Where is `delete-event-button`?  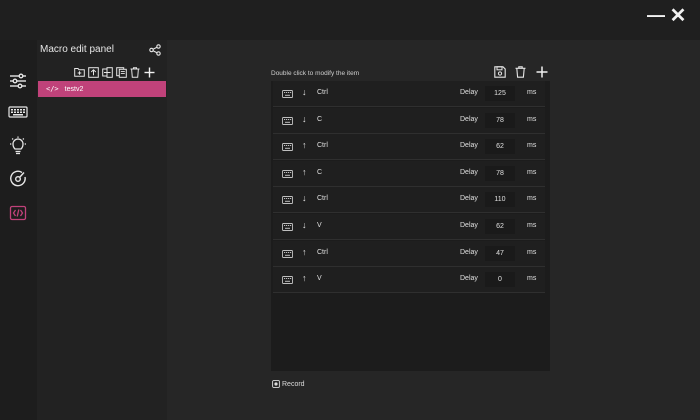 delete-event-button is located at coordinates (520, 71).